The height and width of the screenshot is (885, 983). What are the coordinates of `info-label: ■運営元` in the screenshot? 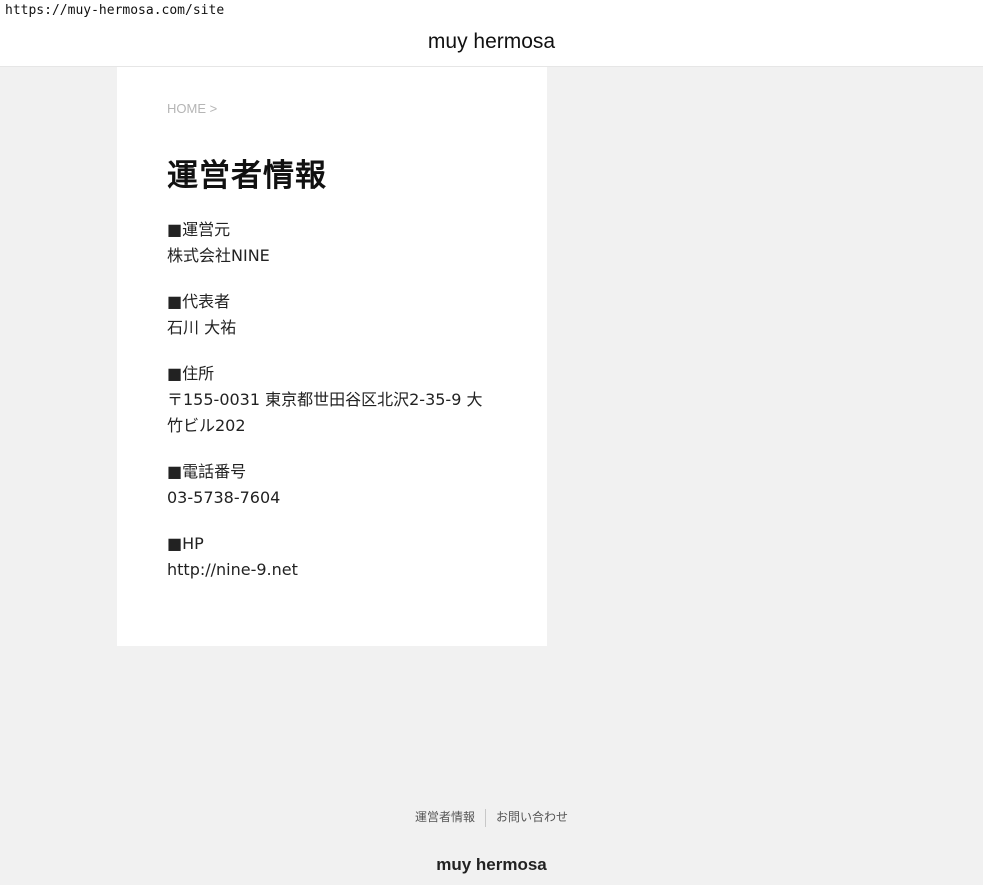 It's located at (199, 229).